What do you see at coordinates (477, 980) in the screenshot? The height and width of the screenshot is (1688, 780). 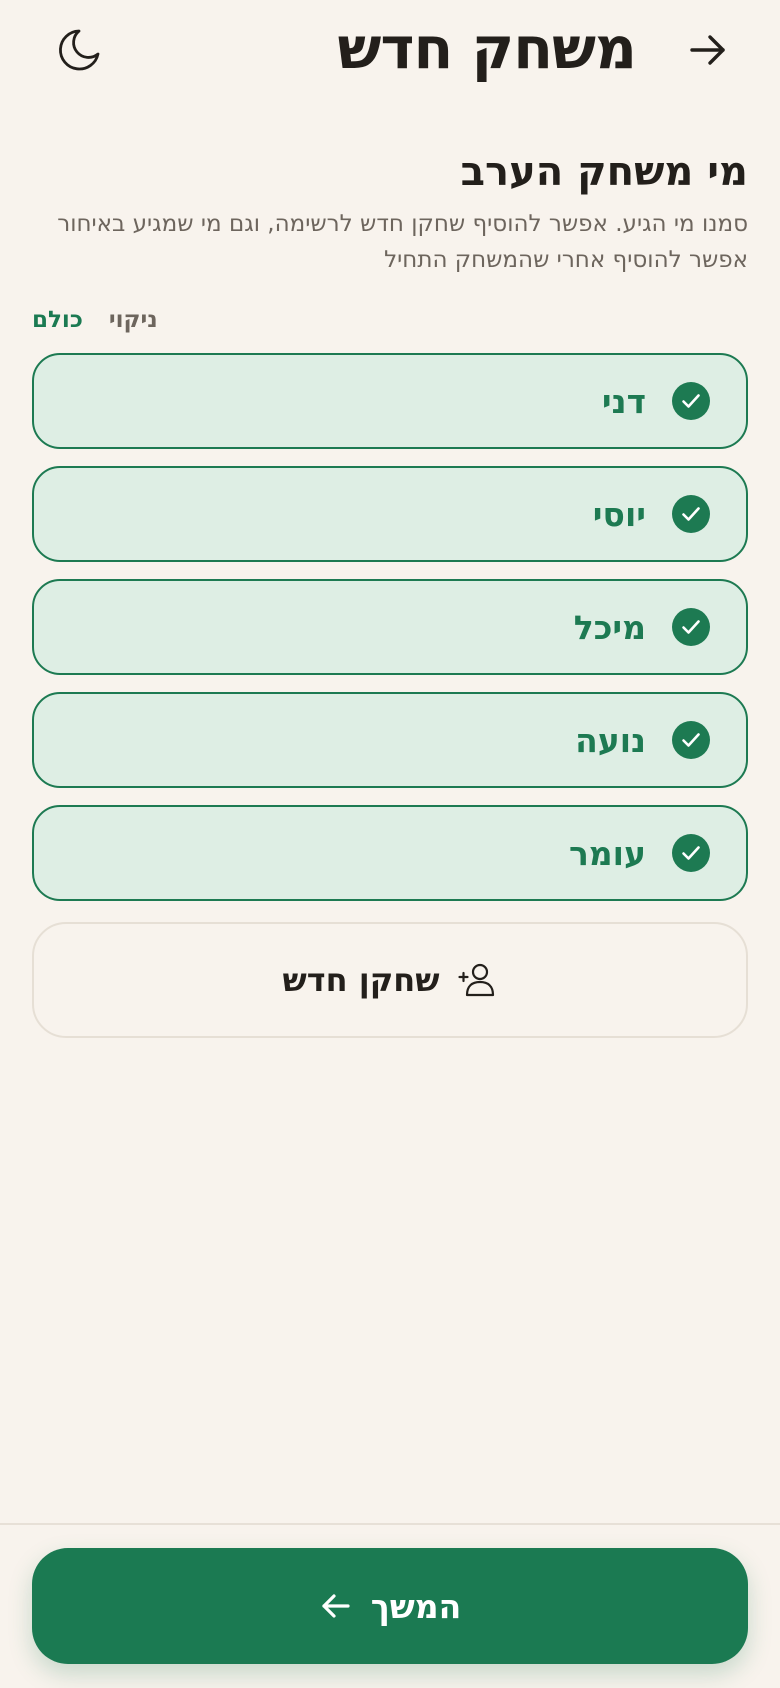 I see `add-user-icon` at bounding box center [477, 980].